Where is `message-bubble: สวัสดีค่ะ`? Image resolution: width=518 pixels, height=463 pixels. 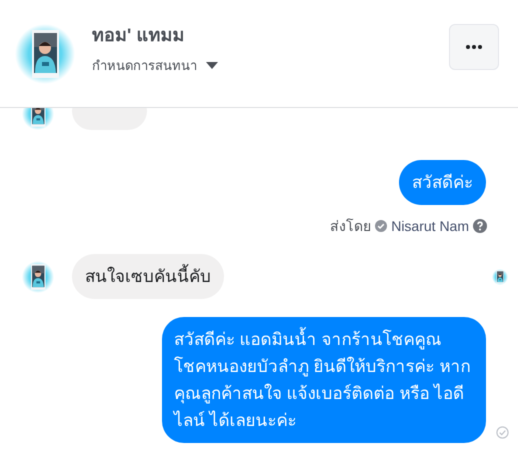
message-bubble: สวัสดีค่ะ is located at coordinates (442, 182).